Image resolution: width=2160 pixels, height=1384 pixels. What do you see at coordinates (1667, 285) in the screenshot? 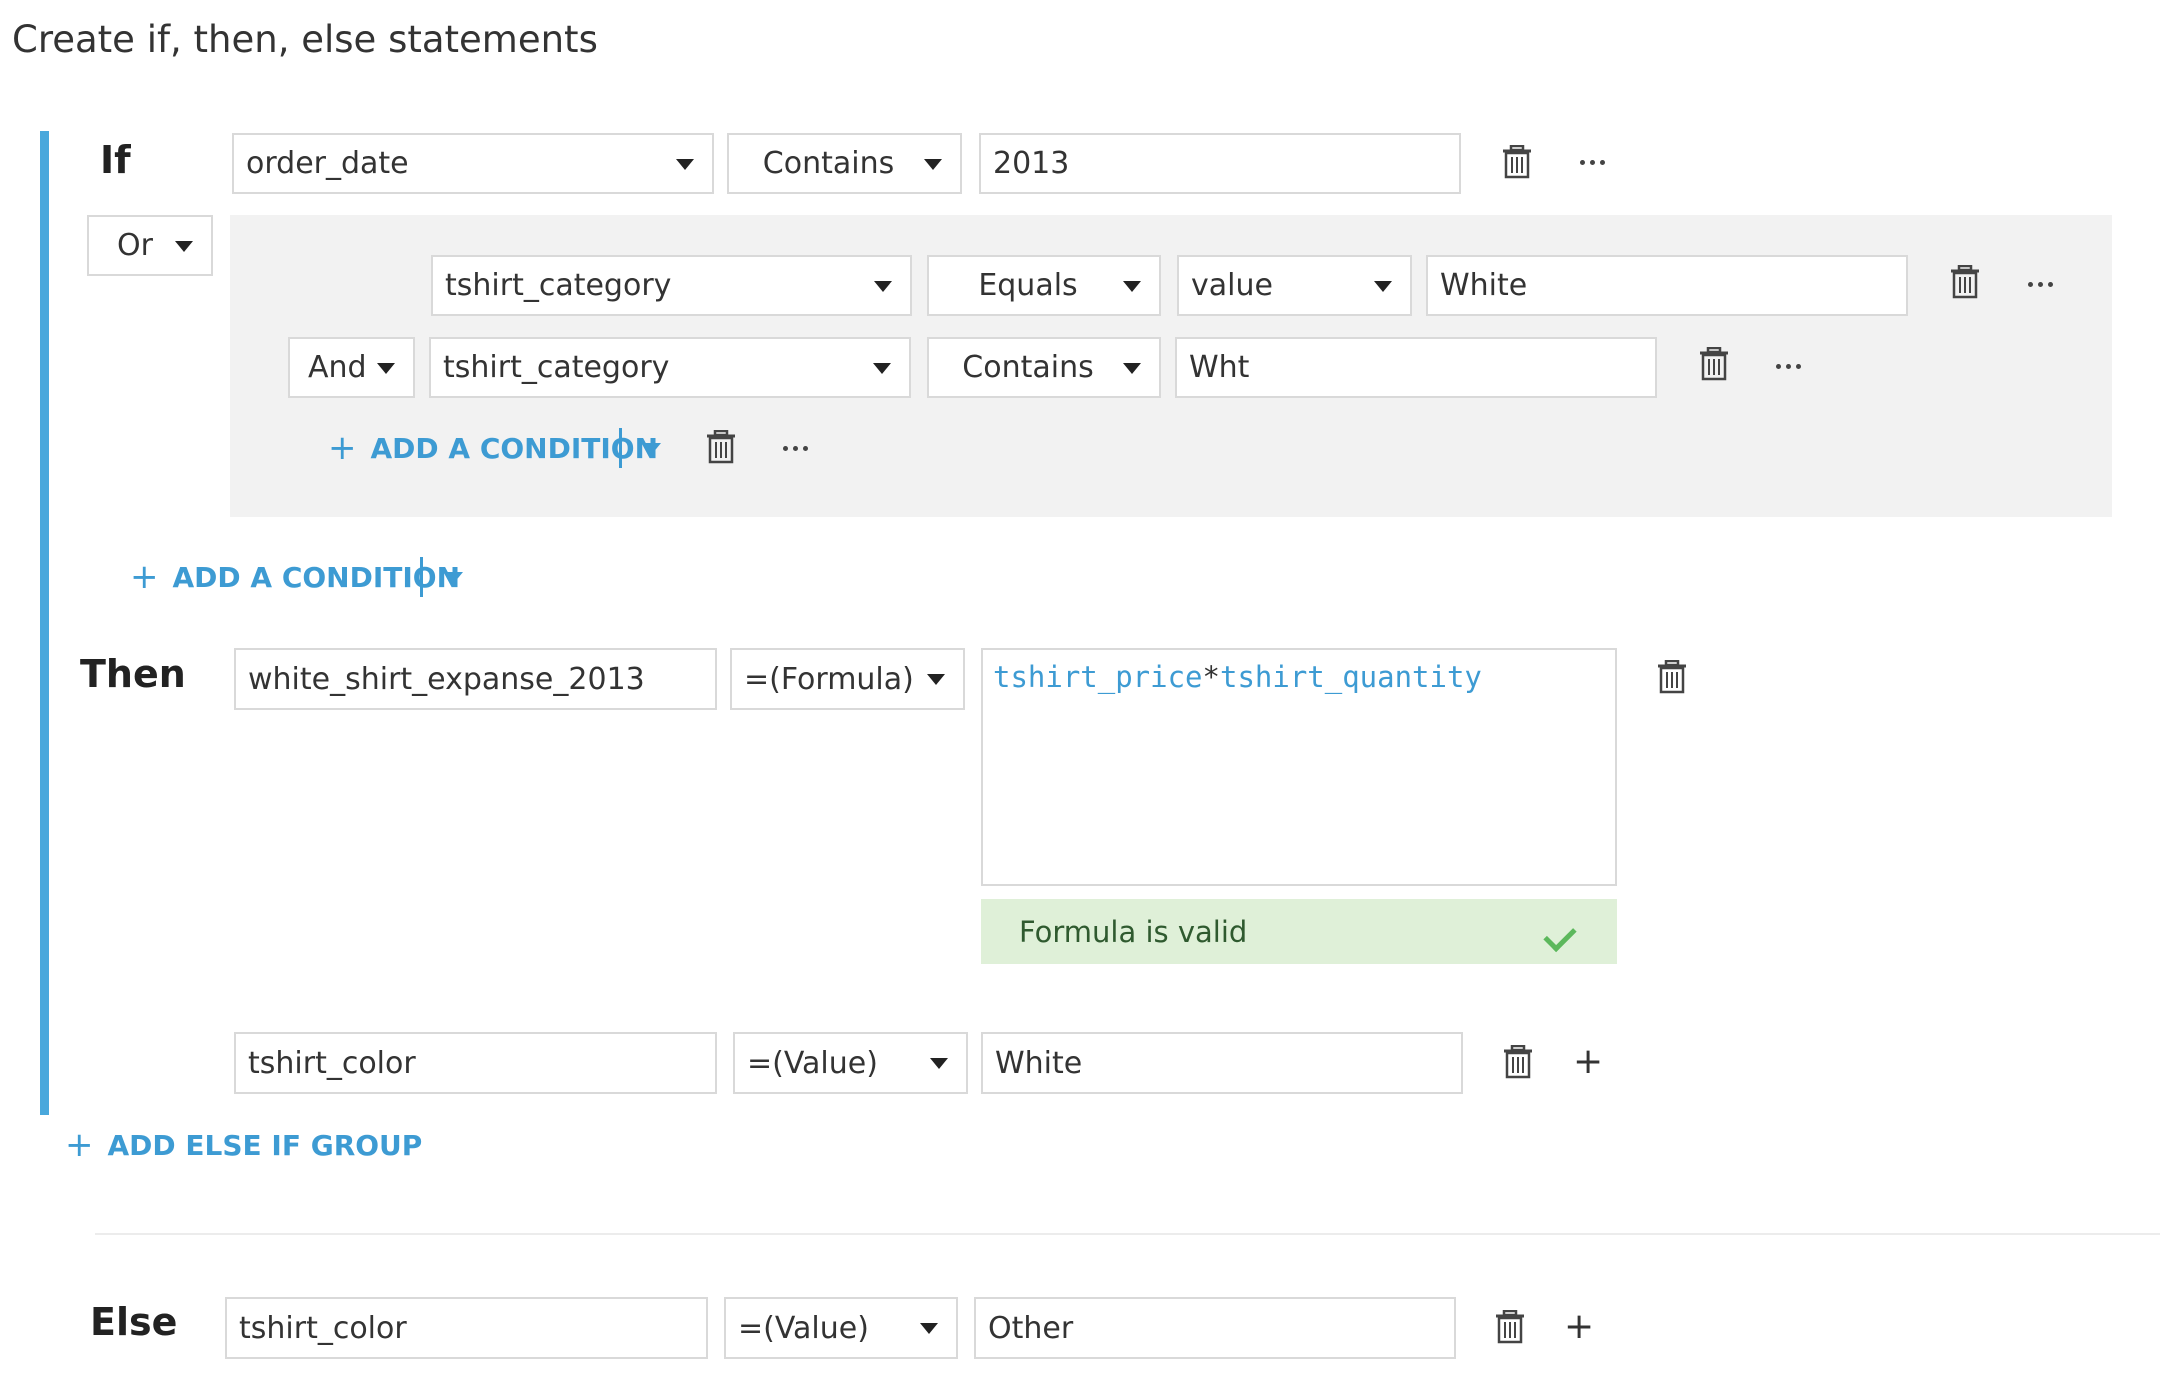
I see `sub-cond1-value-input: White` at bounding box center [1667, 285].